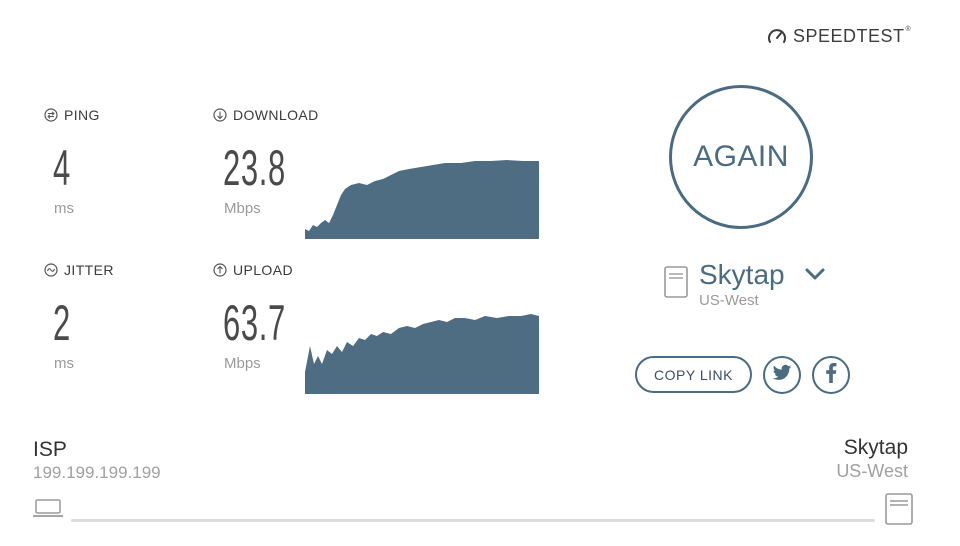 The height and width of the screenshot is (546, 960). I want to click on server-end-icon, so click(899, 511).